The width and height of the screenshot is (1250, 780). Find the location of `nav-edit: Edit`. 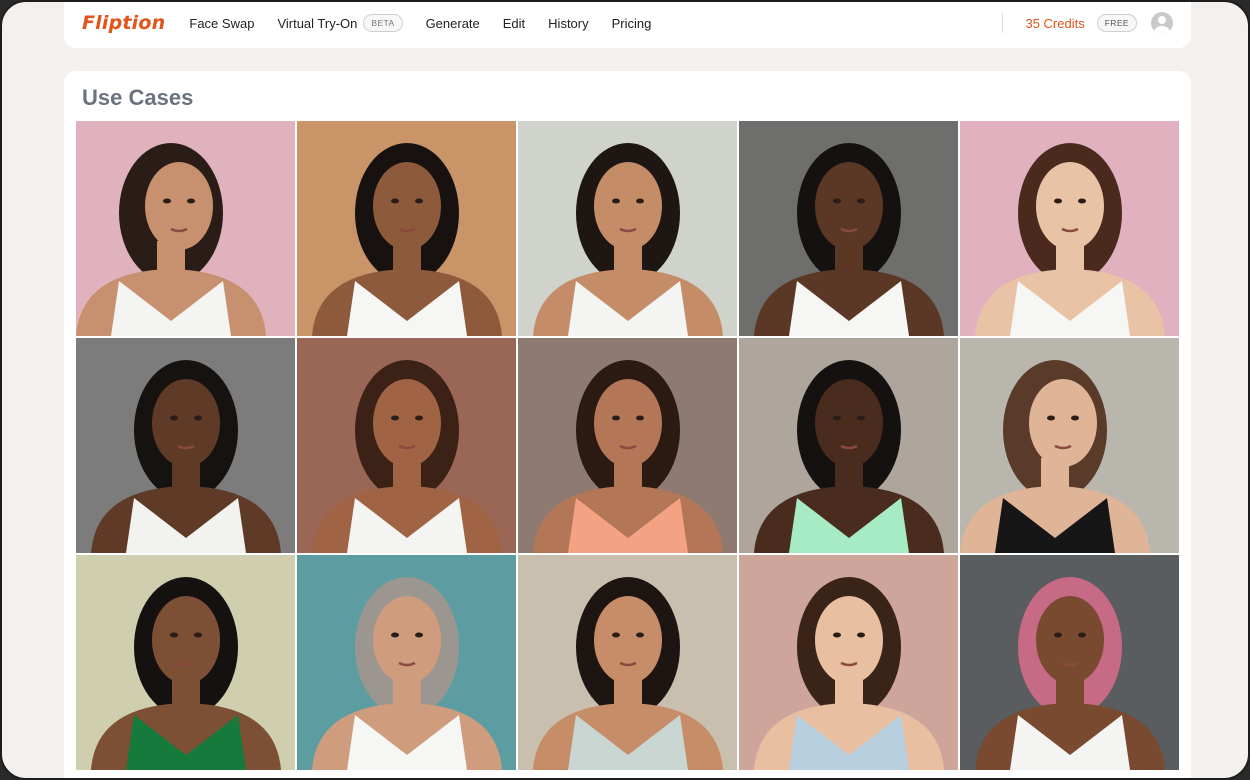

nav-edit: Edit is located at coordinates (514, 23).